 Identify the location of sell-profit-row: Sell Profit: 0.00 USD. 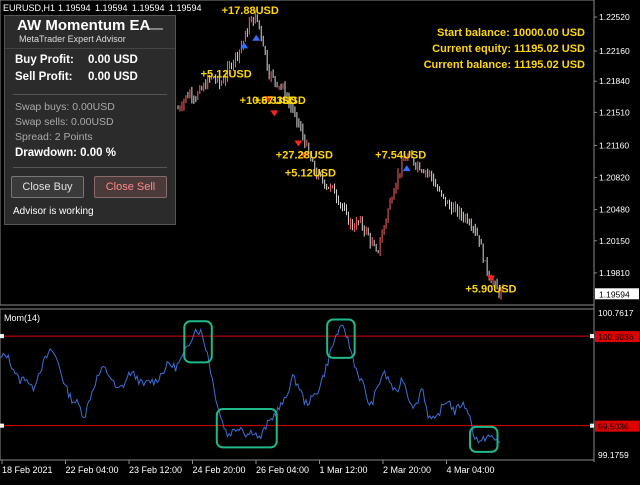
(76, 77).